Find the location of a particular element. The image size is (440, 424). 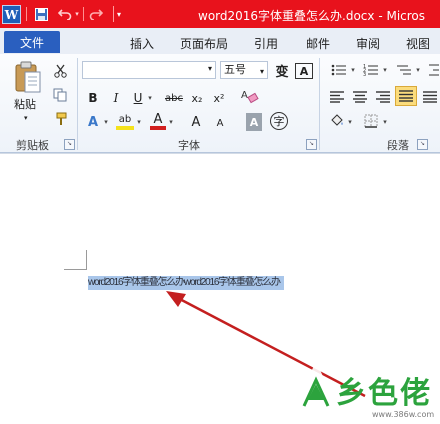

copy-icon is located at coordinates (60, 95).